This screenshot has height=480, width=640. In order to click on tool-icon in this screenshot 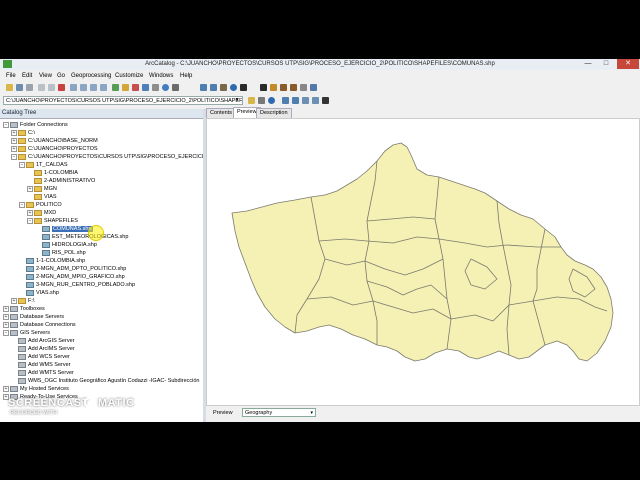, I will do `click(293, 87)`.